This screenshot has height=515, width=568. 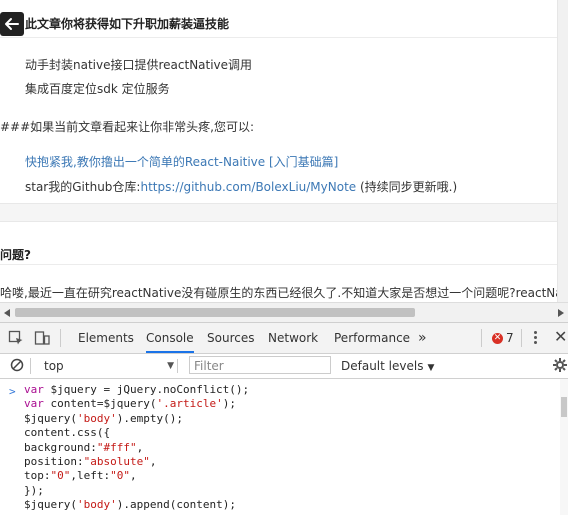 I want to click on more-tabs-icon: », so click(x=422, y=338).